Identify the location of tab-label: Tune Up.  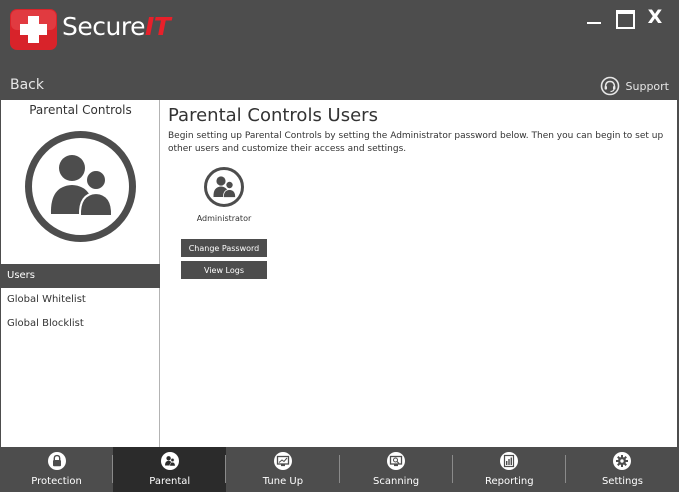
(283, 481).